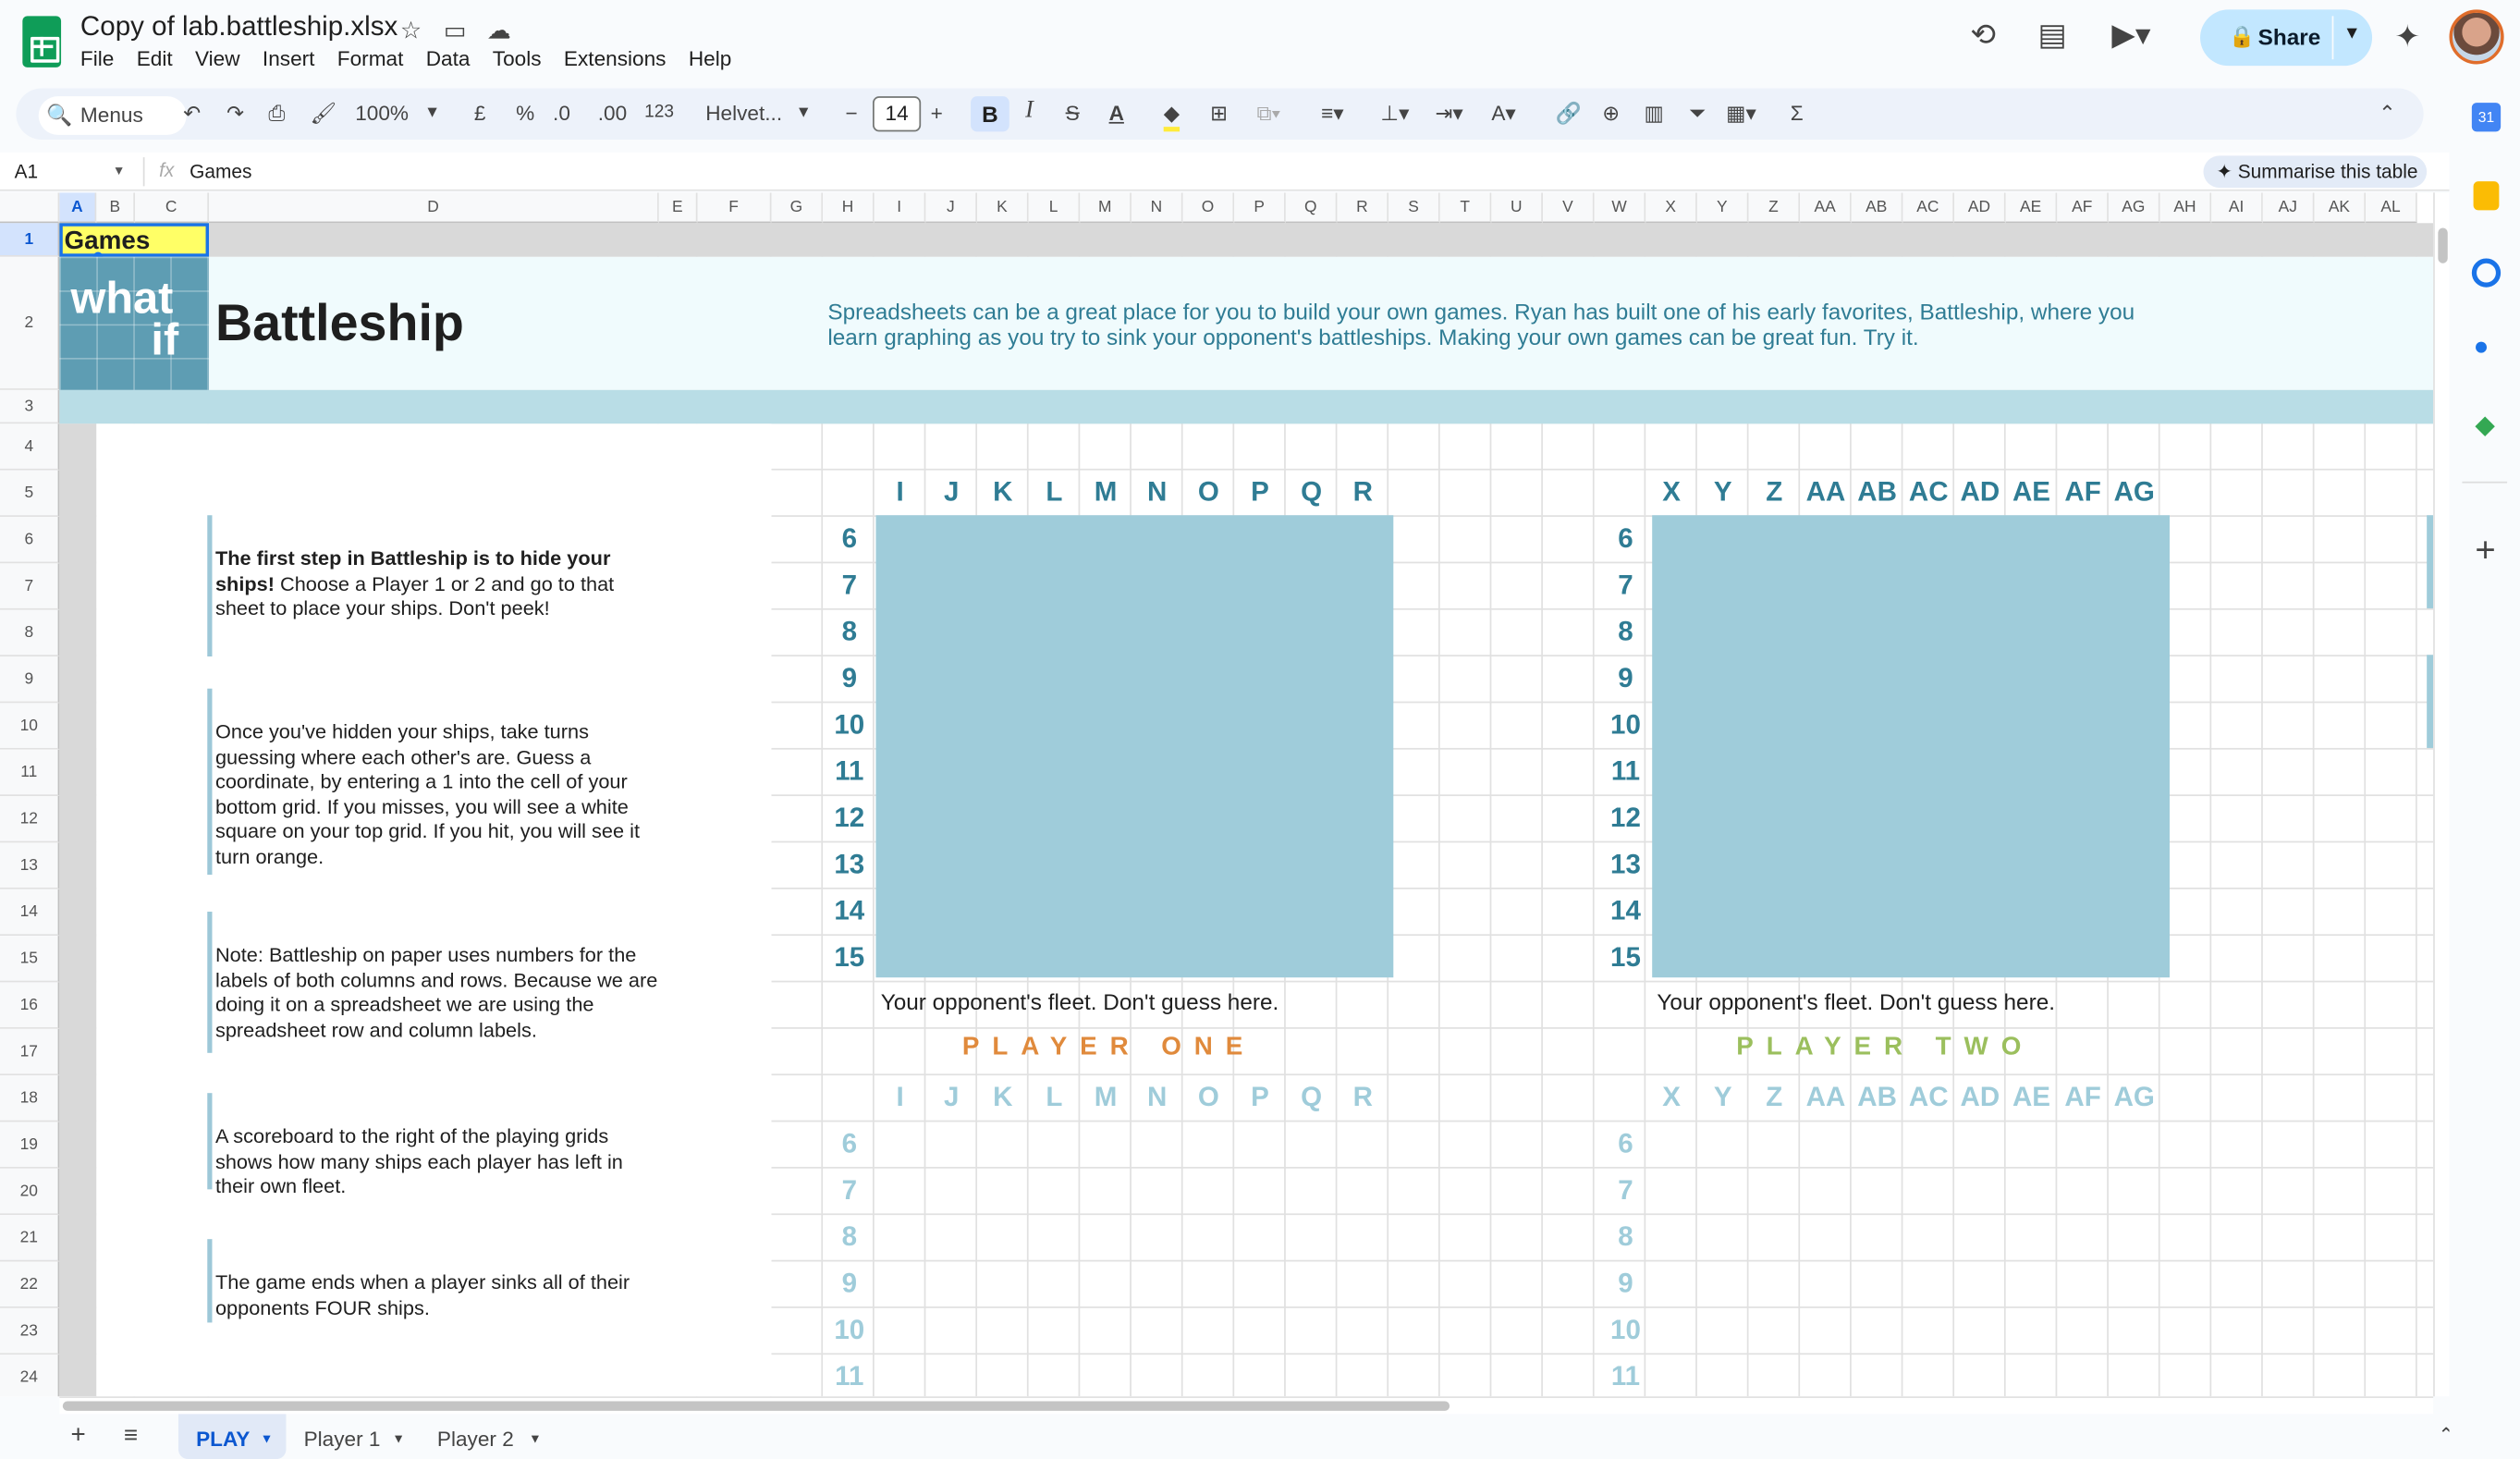 This screenshot has height=1459, width=2520. Describe the element at coordinates (1671, 208) in the screenshot. I see `column-header-x: X` at that location.